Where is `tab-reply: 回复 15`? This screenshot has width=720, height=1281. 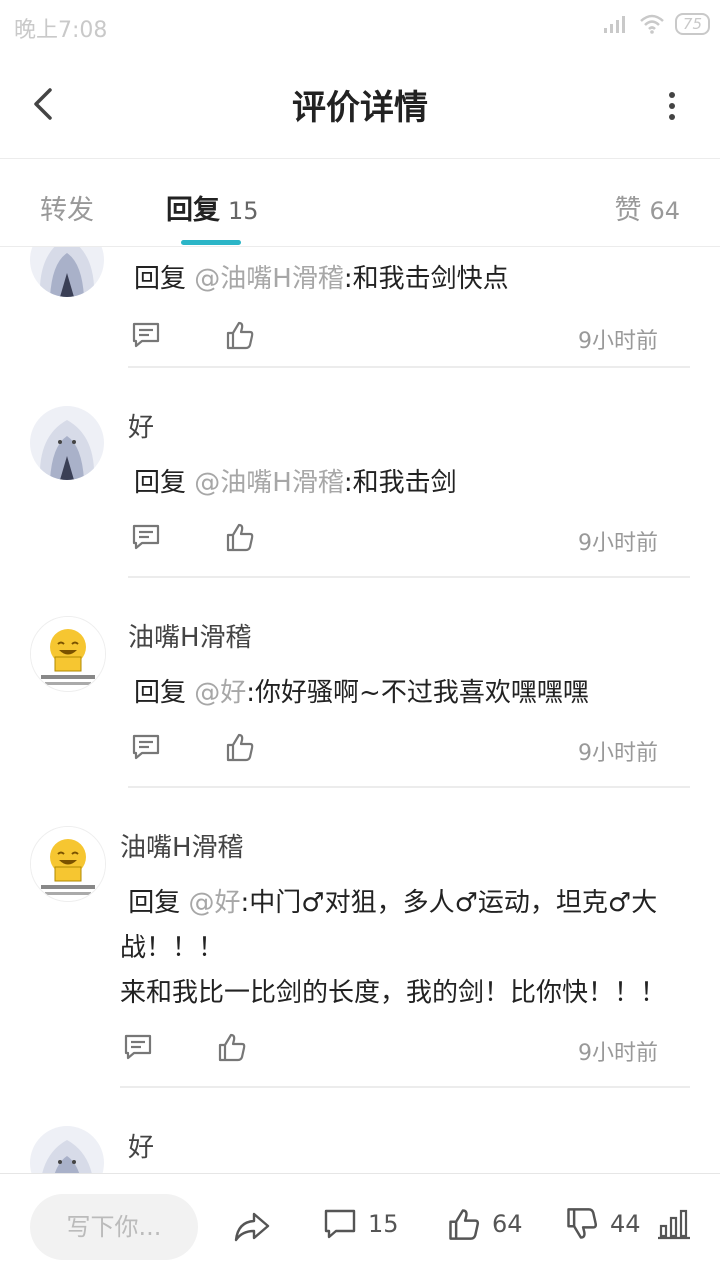
tab-reply: 回复 15 is located at coordinates (212, 207).